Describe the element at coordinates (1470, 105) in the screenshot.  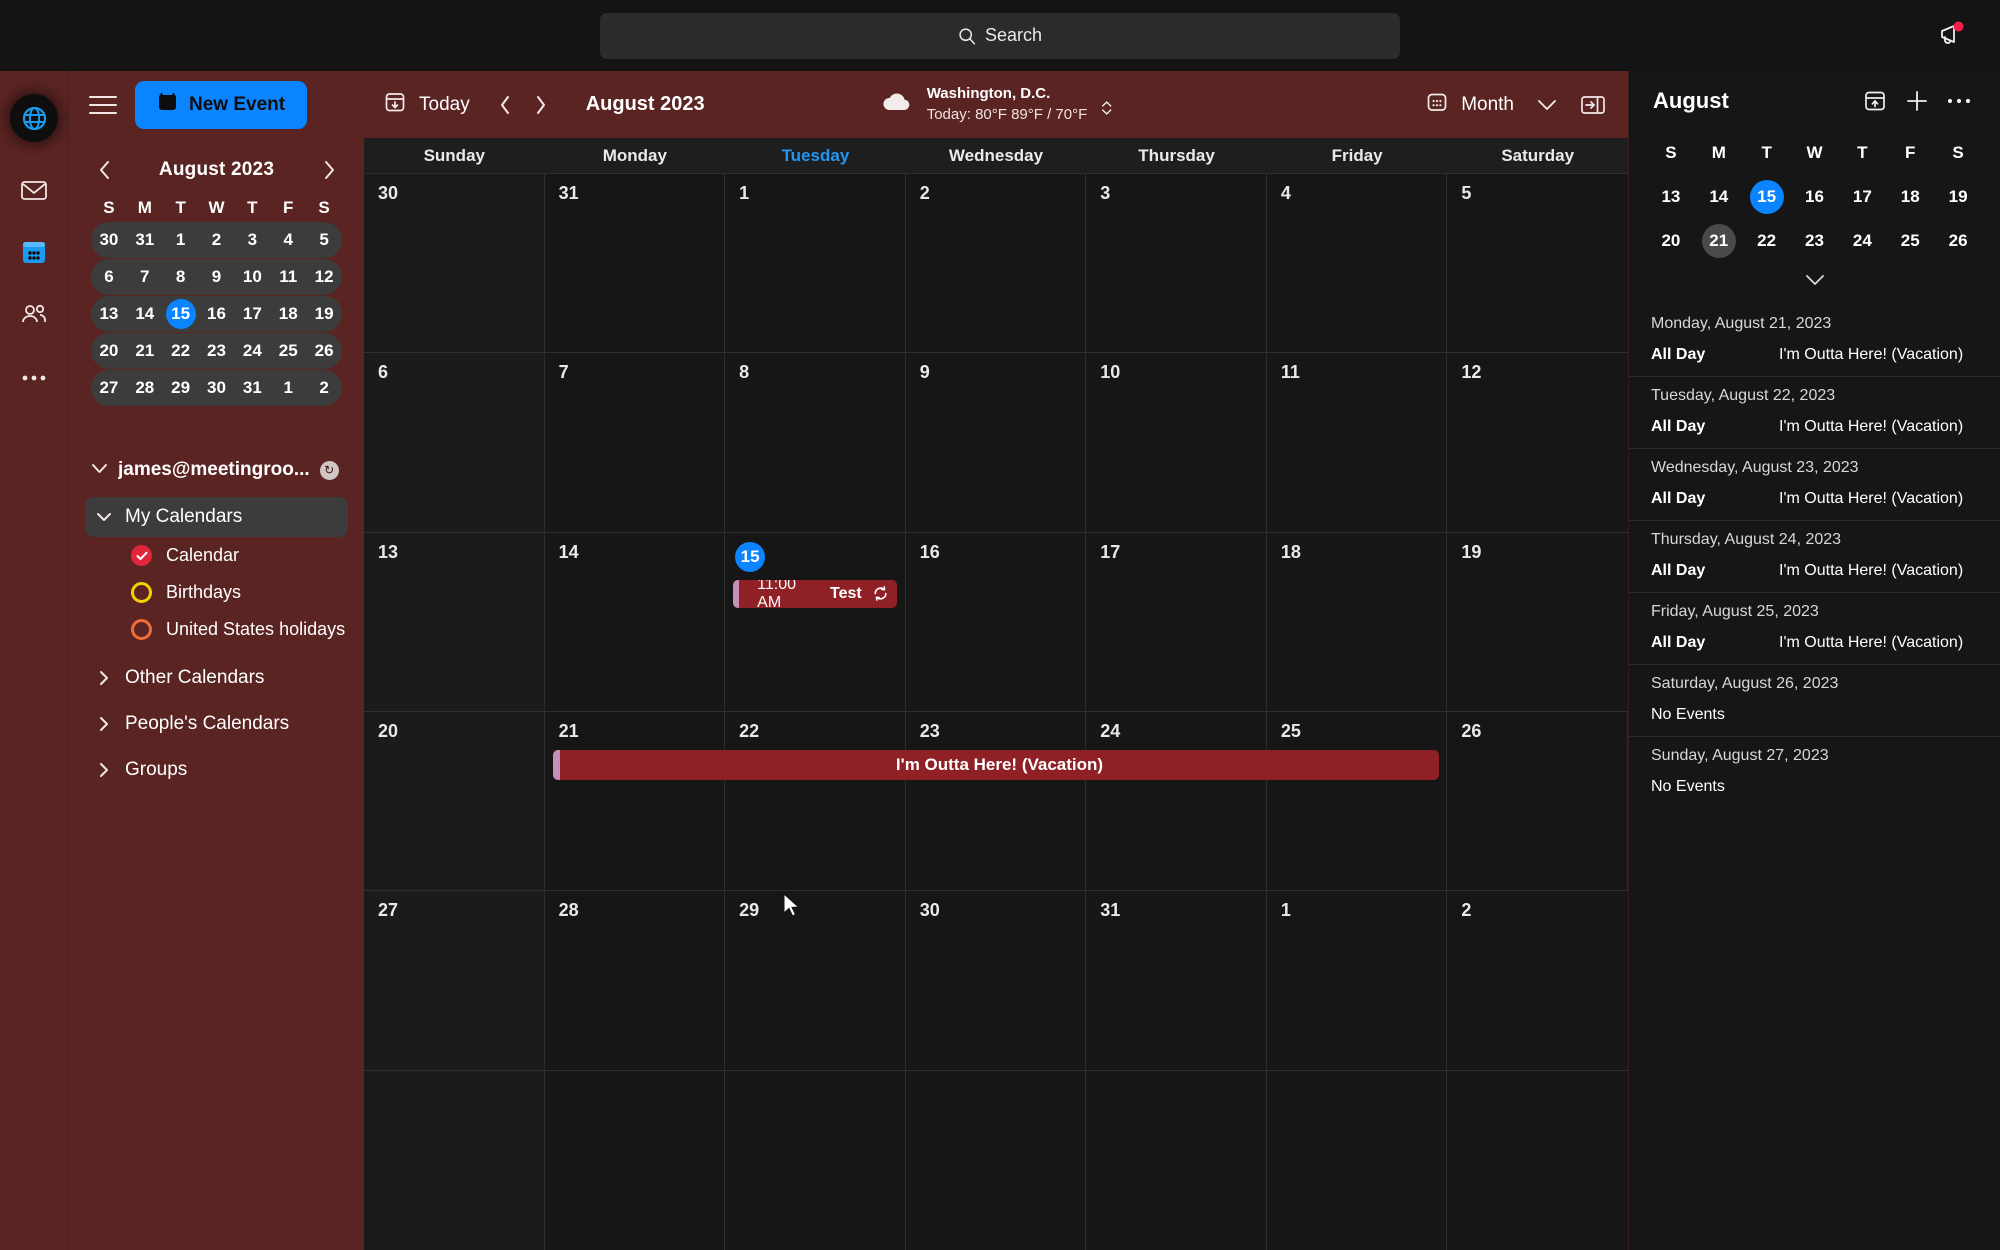
I see `view-selector: Month` at that location.